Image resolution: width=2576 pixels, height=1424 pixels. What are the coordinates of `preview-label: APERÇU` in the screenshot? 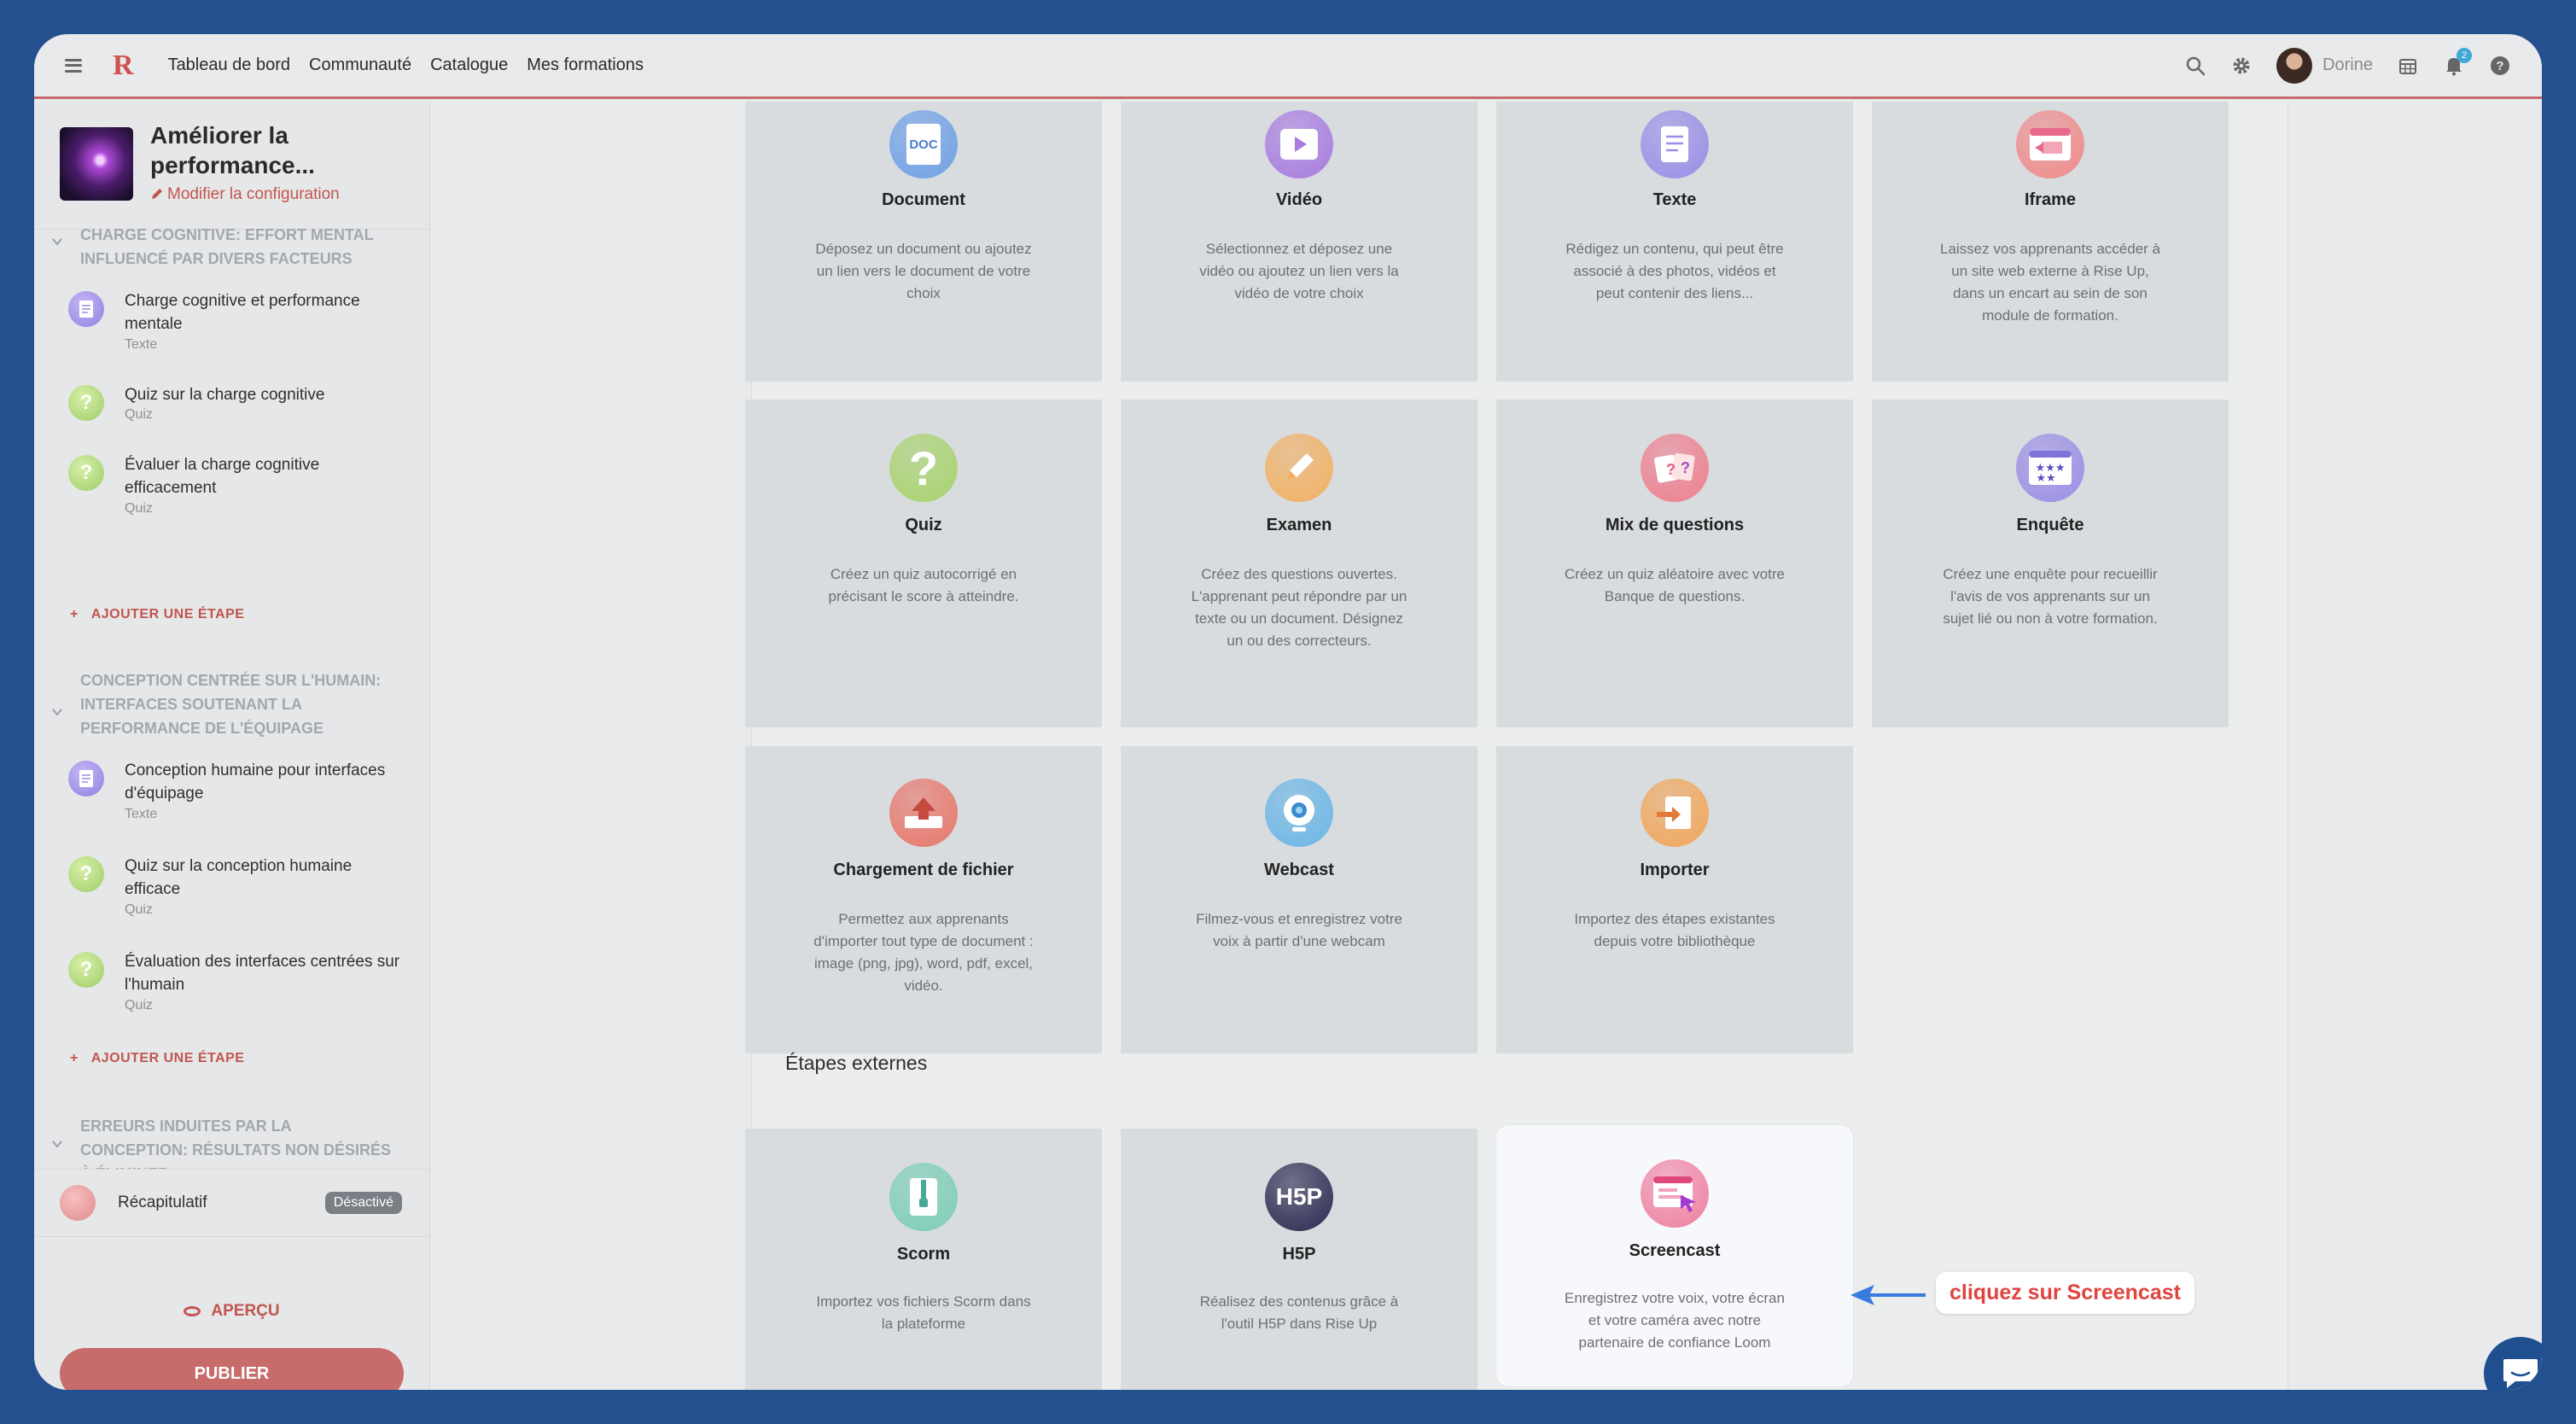 It's located at (245, 1311).